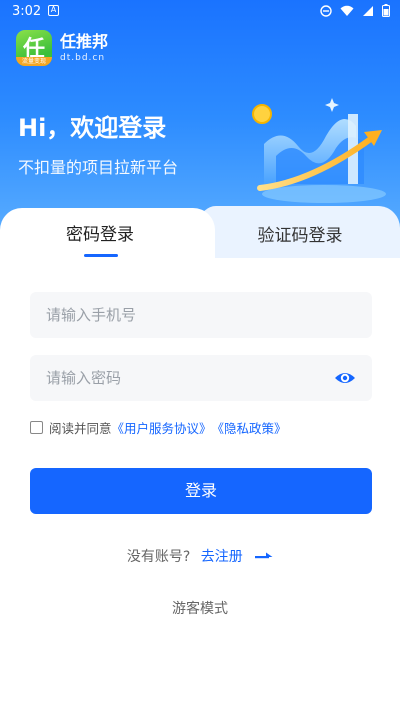  I want to click on status-icons, so click(355, 10).